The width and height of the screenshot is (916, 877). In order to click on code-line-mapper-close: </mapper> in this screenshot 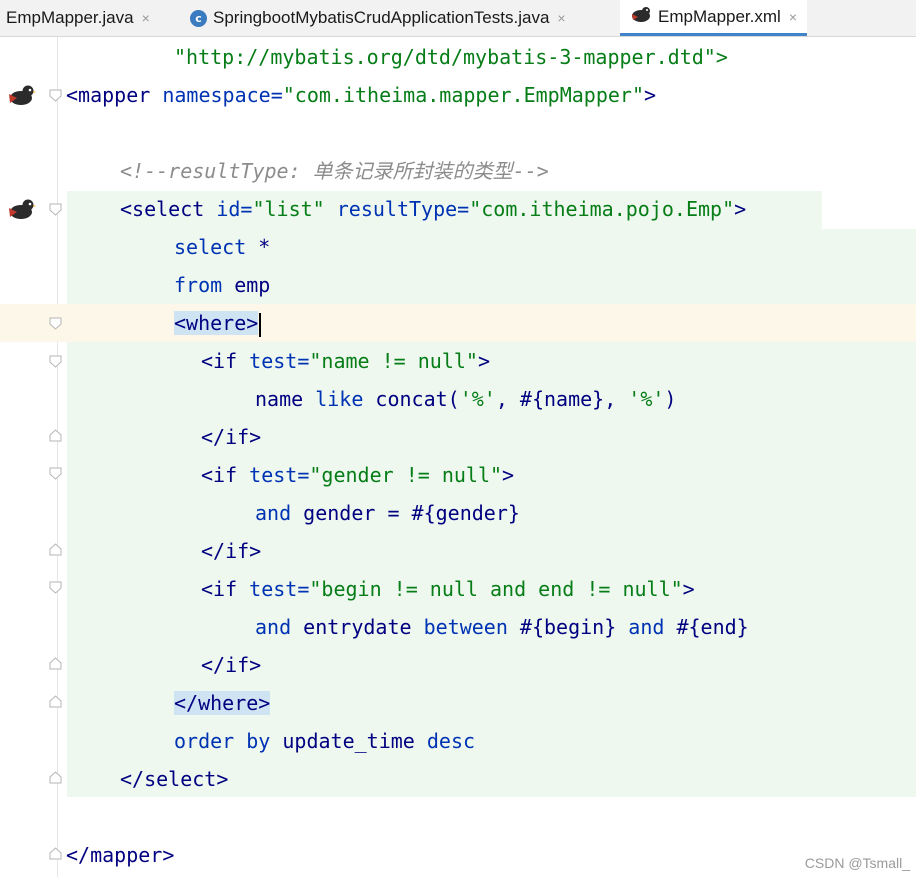, I will do `click(120, 855)`.